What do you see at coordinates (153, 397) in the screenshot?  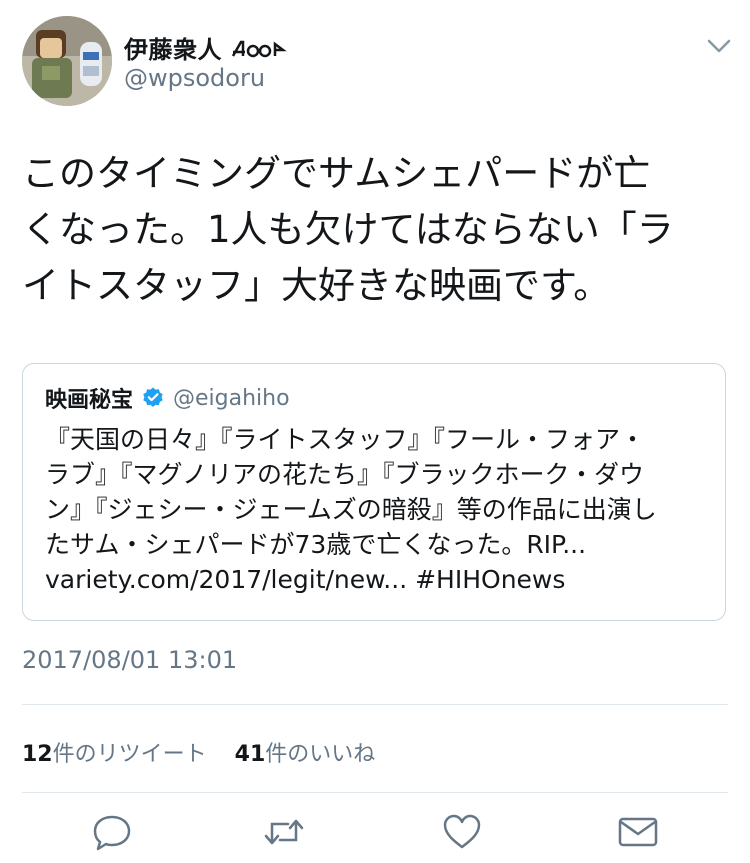 I see `verified-badge-icon` at bounding box center [153, 397].